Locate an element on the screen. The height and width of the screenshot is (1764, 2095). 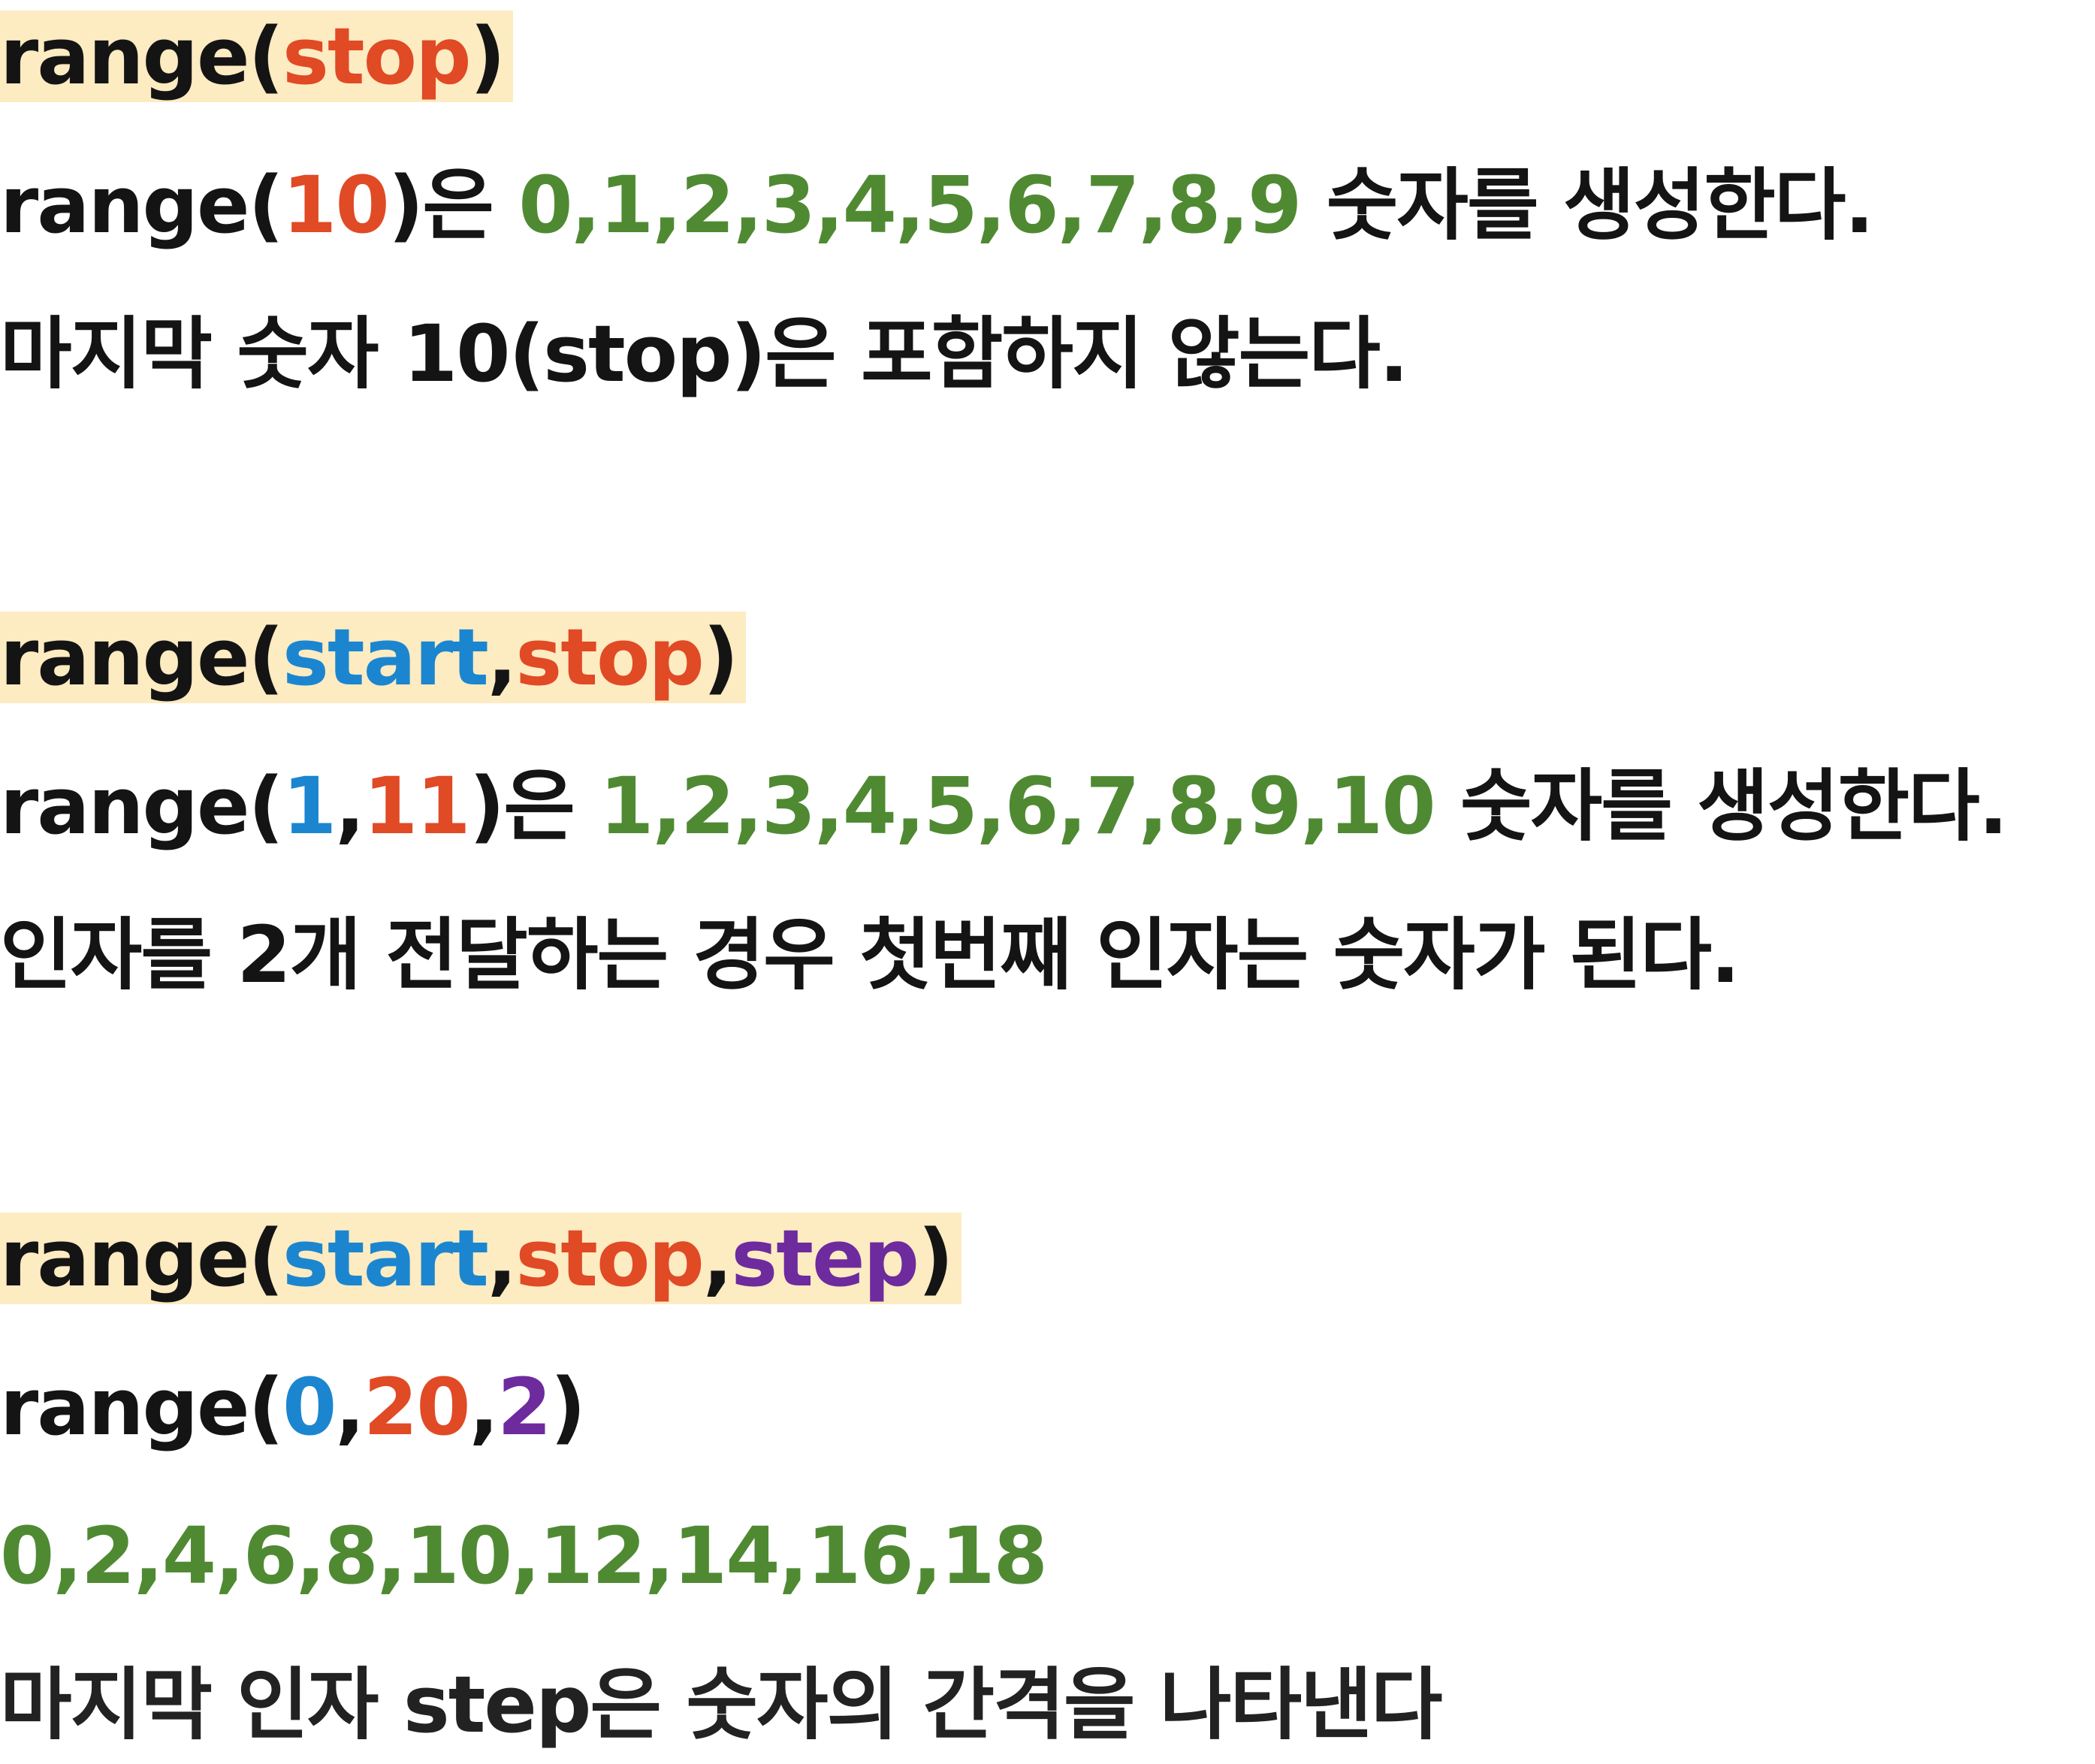
step-value: 2 is located at coordinates (524, 1407).